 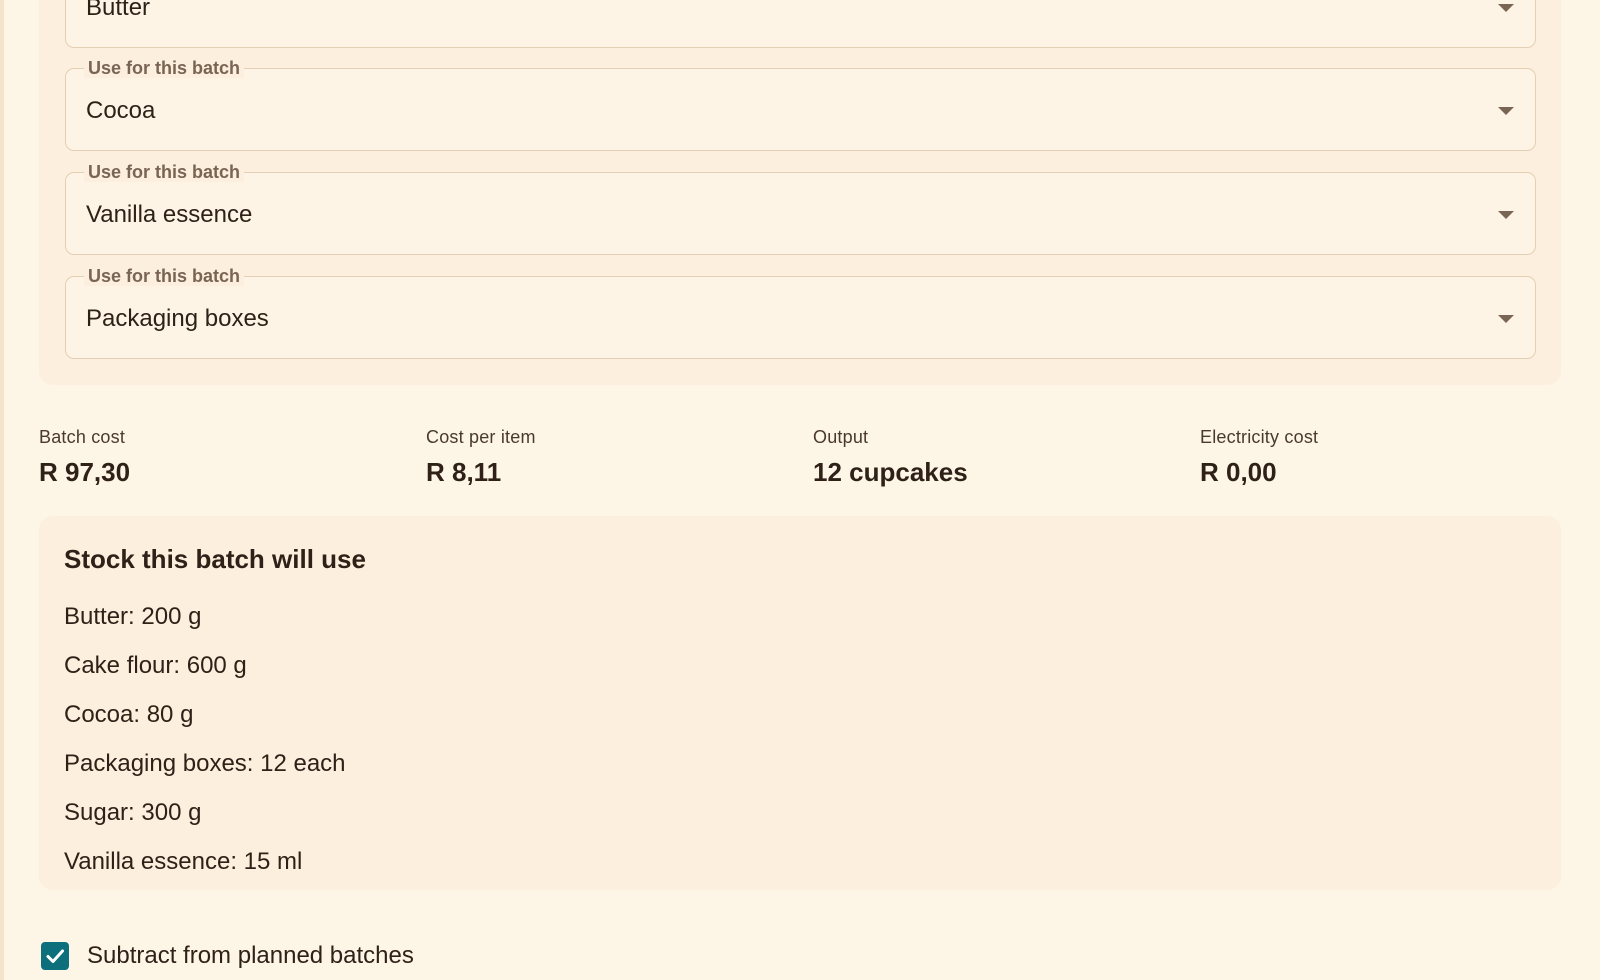 I want to click on stock-item: Packaging boxes: 12 each, so click(x=205, y=763).